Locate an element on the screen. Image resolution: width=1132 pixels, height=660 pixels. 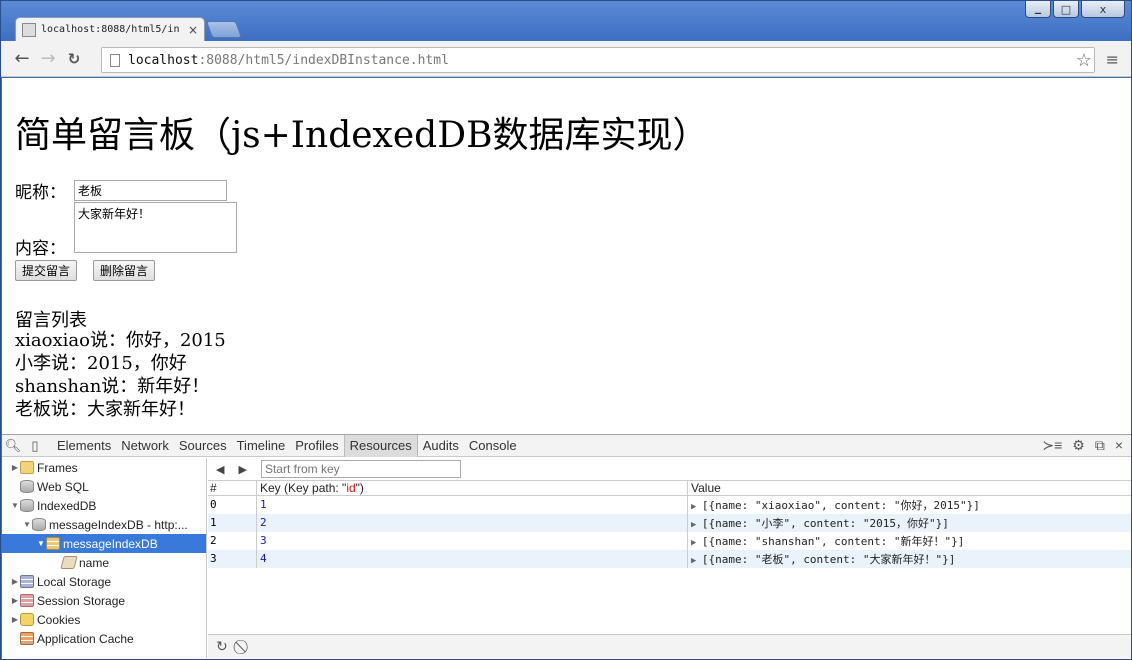
sidebar-item-label: messageIndexDB is located at coordinates (110, 543).